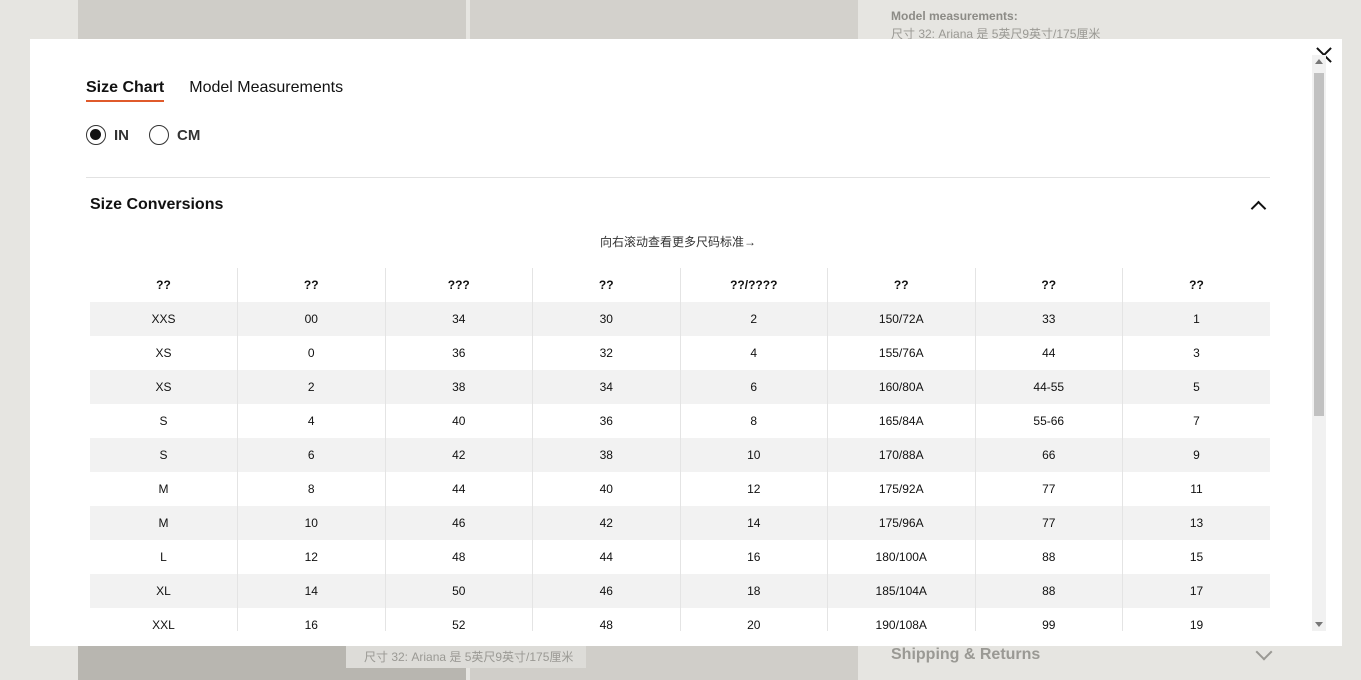 The width and height of the screenshot is (1361, 680). Describe the element at coordinates (754, 285) in the screenshot. I see `column-header: ??/????` at that location.